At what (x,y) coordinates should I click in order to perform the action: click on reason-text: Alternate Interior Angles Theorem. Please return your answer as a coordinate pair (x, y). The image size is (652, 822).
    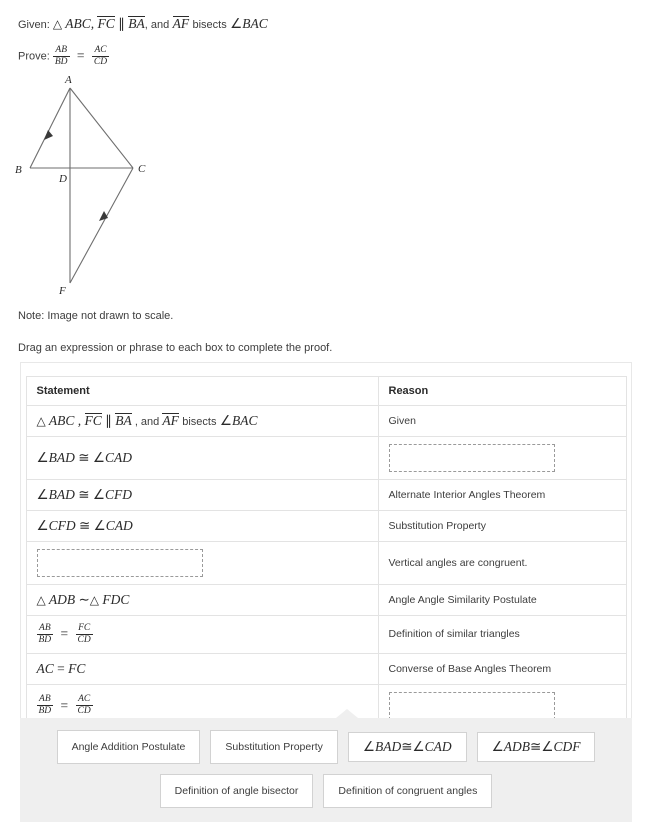
    Looking at the image, I should click on (467, 495).